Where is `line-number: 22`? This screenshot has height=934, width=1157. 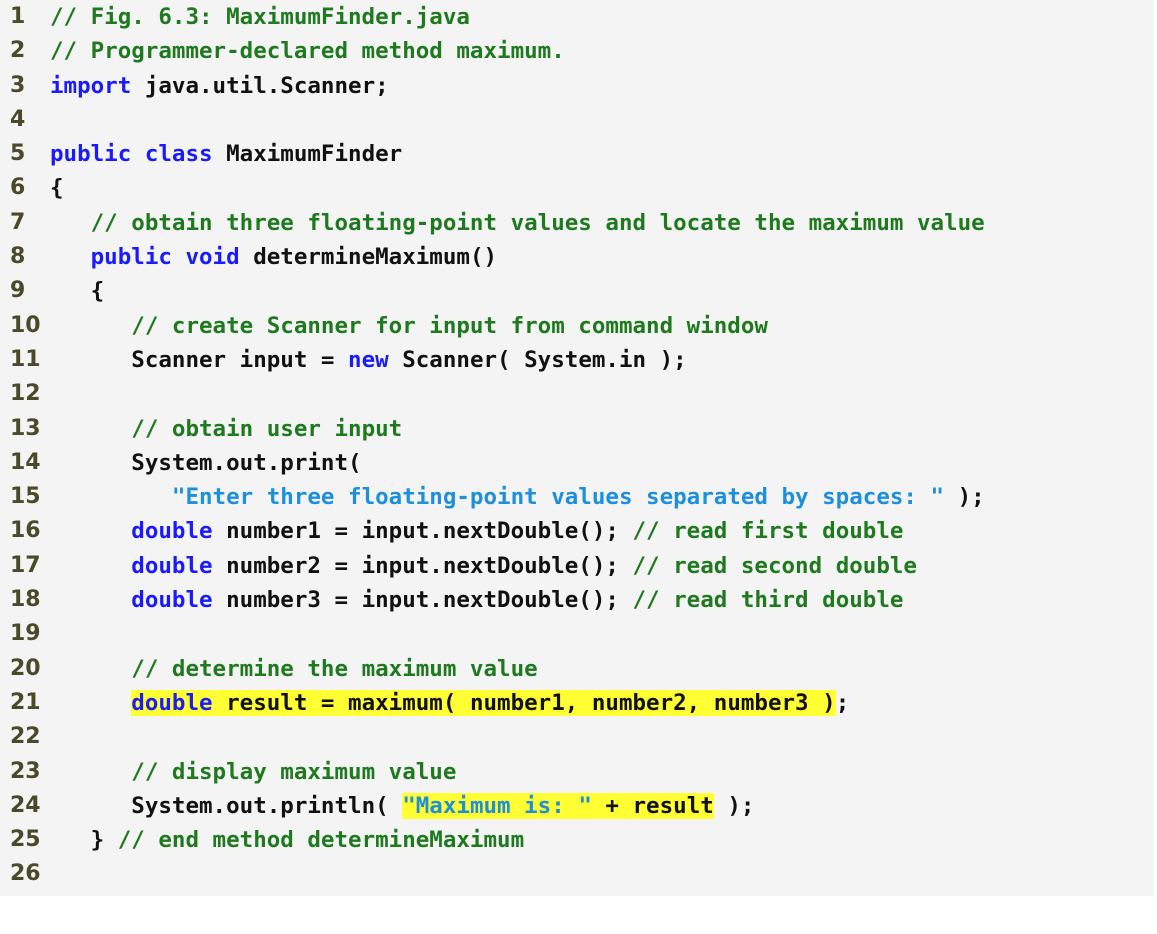 line-number: 22 is located at coordinates (25, 737).